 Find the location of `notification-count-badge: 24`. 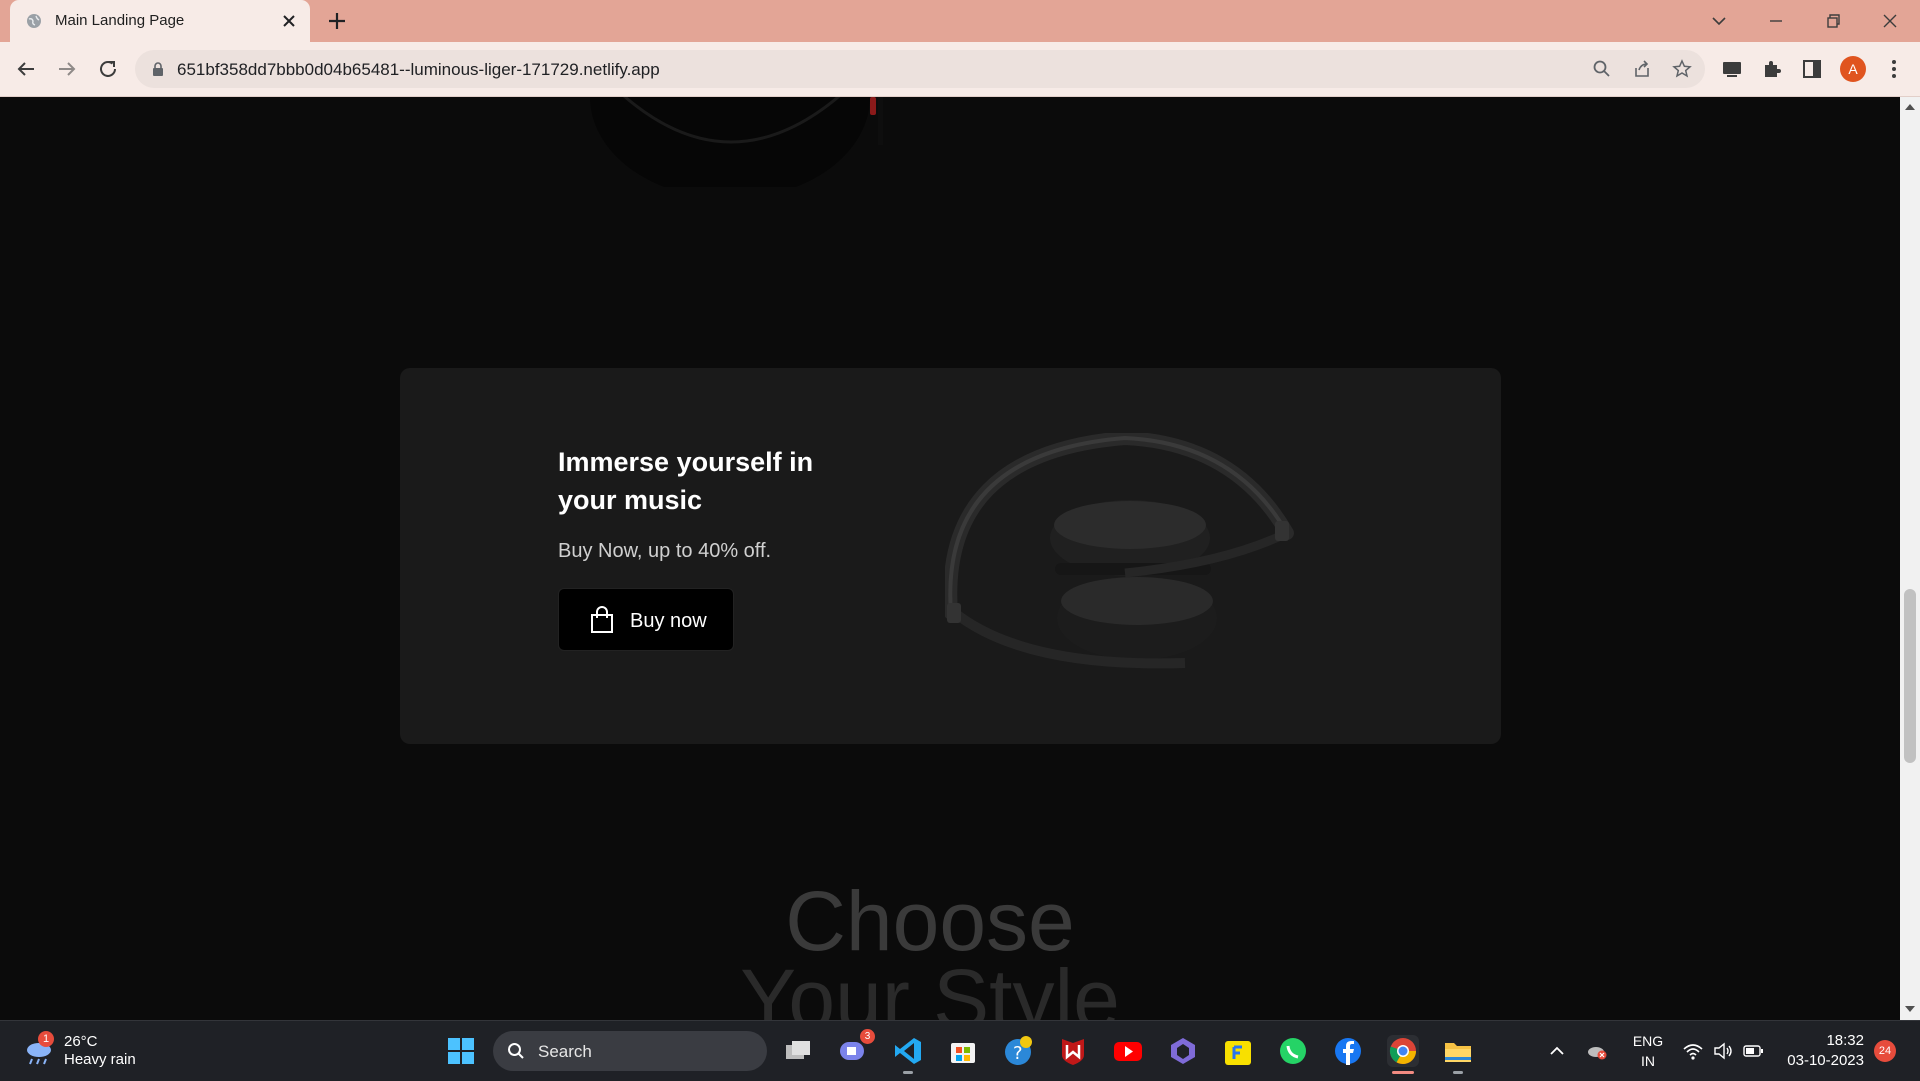

notification-count-badge: 24 is located at coordinates (1885, 1051).